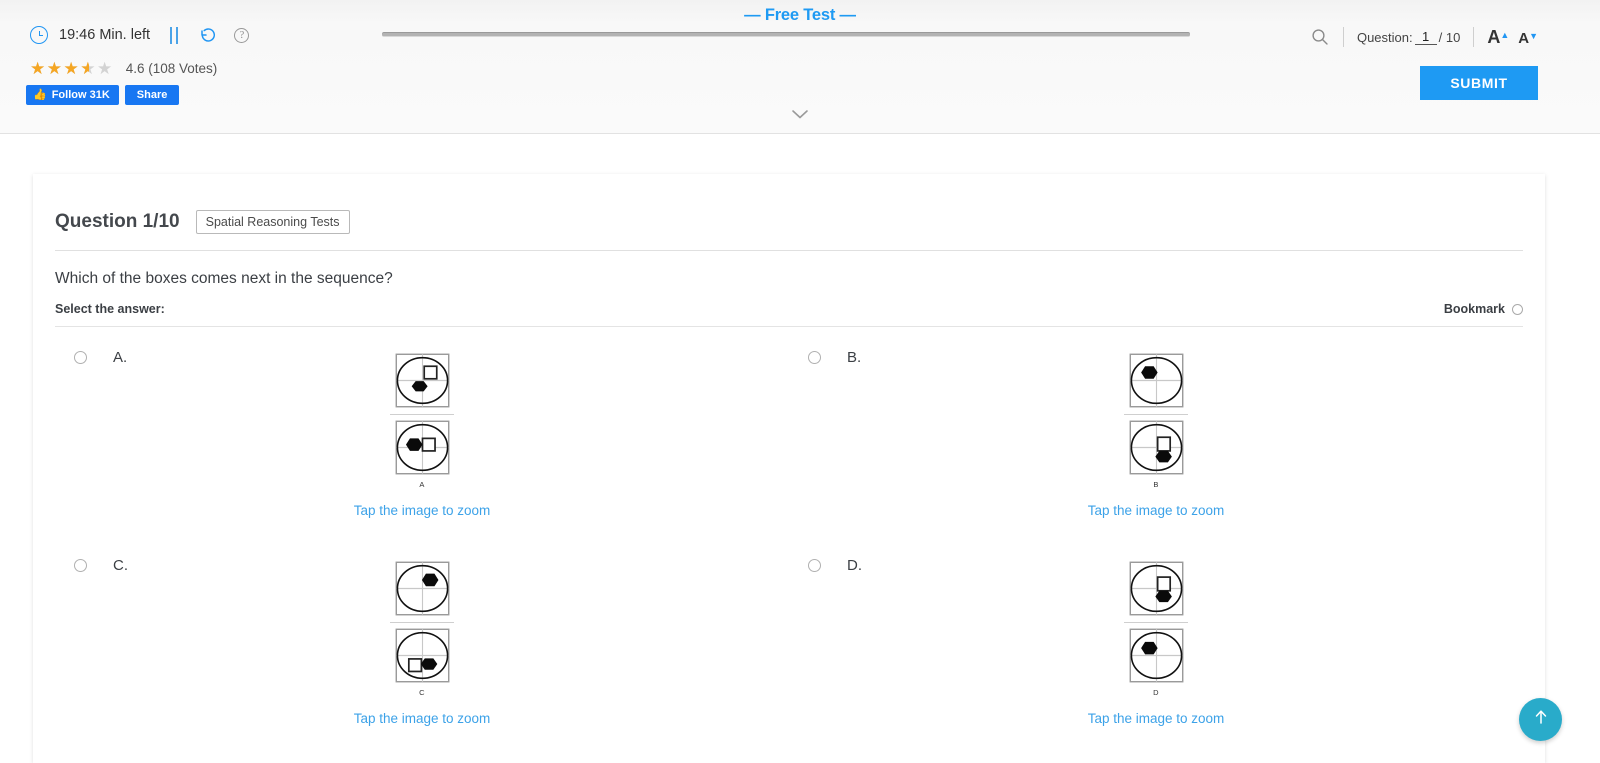 This screenshot has width=1600, height=763. I want to click on rating-text: 4.6 (108 Votes), so click(172, 68).